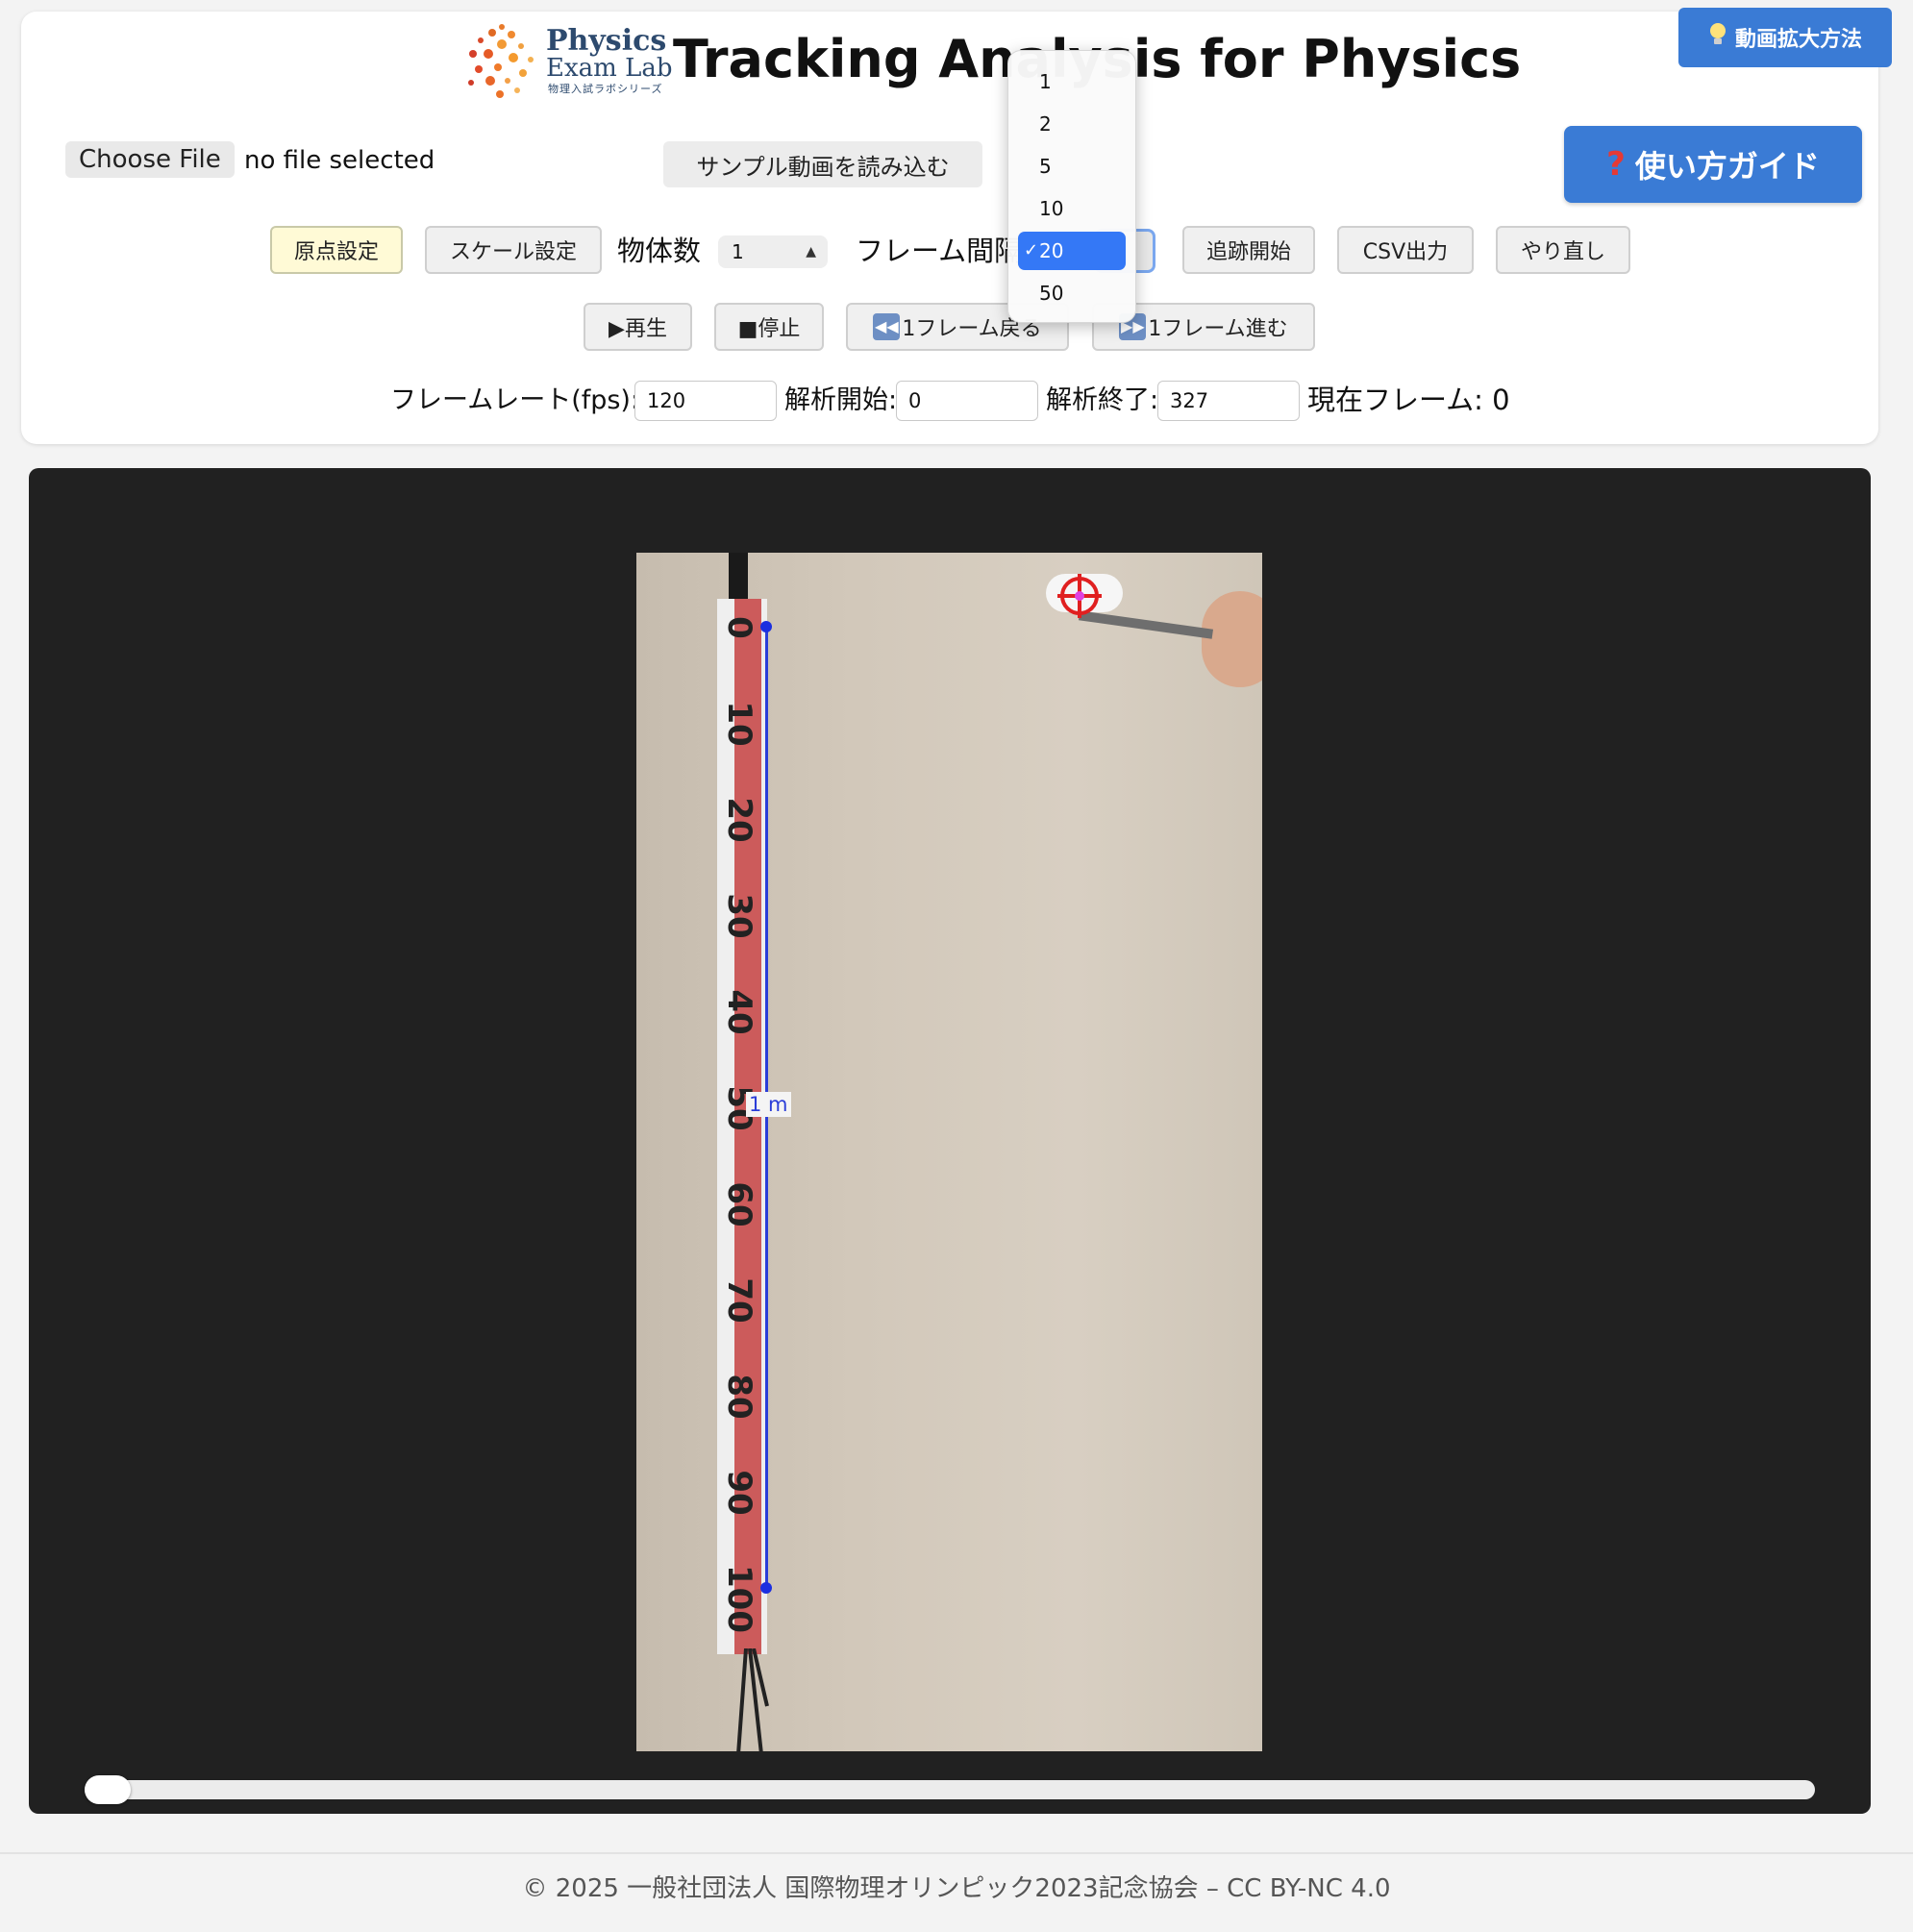 Image resolution: width=1913 pixels, height=1932 pixels. What do you see at coordinates (841, 400) in the screenshot?
I see `analysis-start-label: 解析開始:` at bounding box center [841, 400].